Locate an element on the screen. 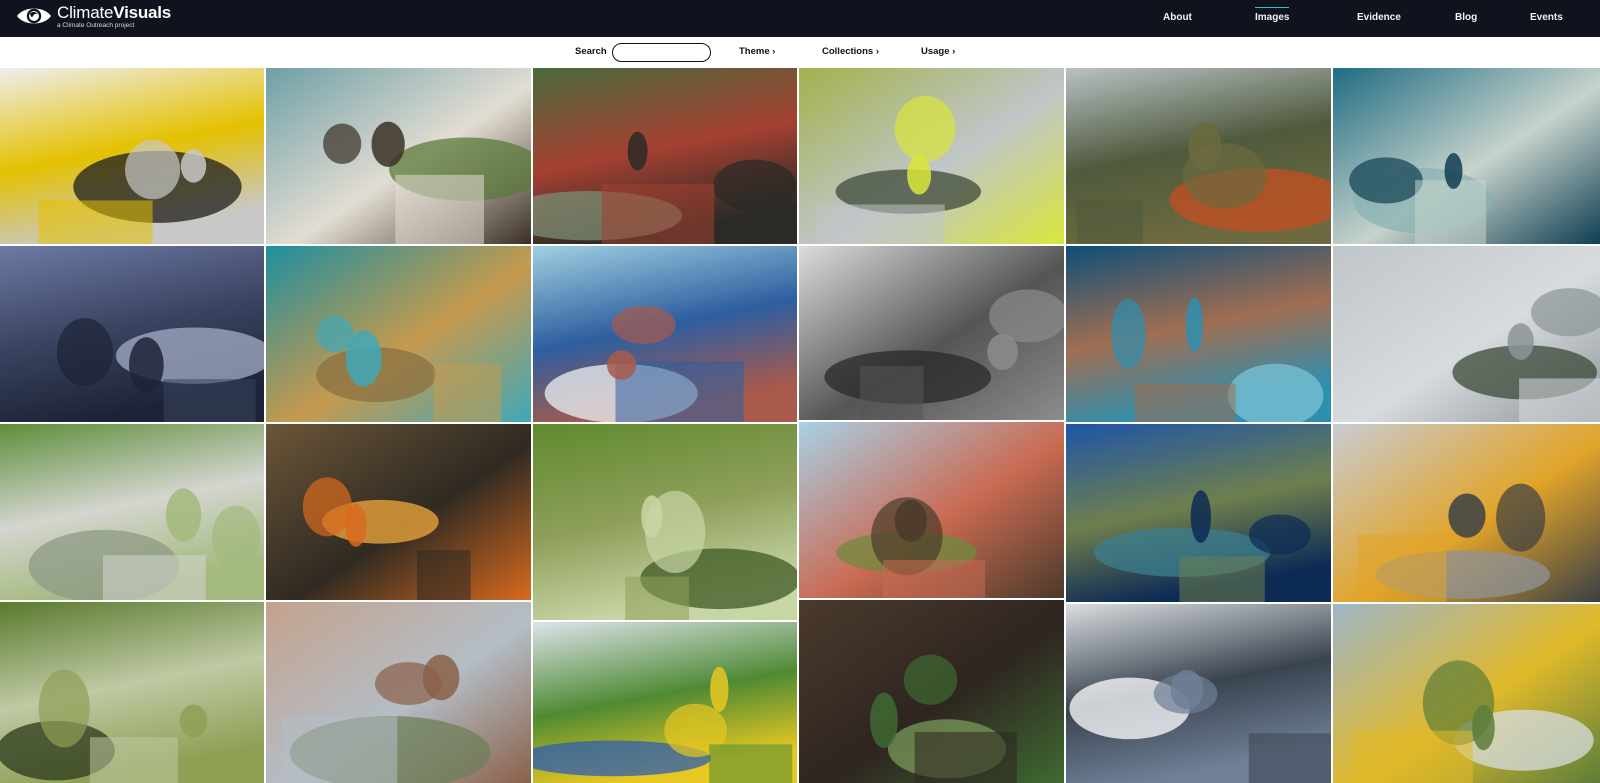  brand-tagline: a Climate Outreach project is located at coordinates (96, 25).